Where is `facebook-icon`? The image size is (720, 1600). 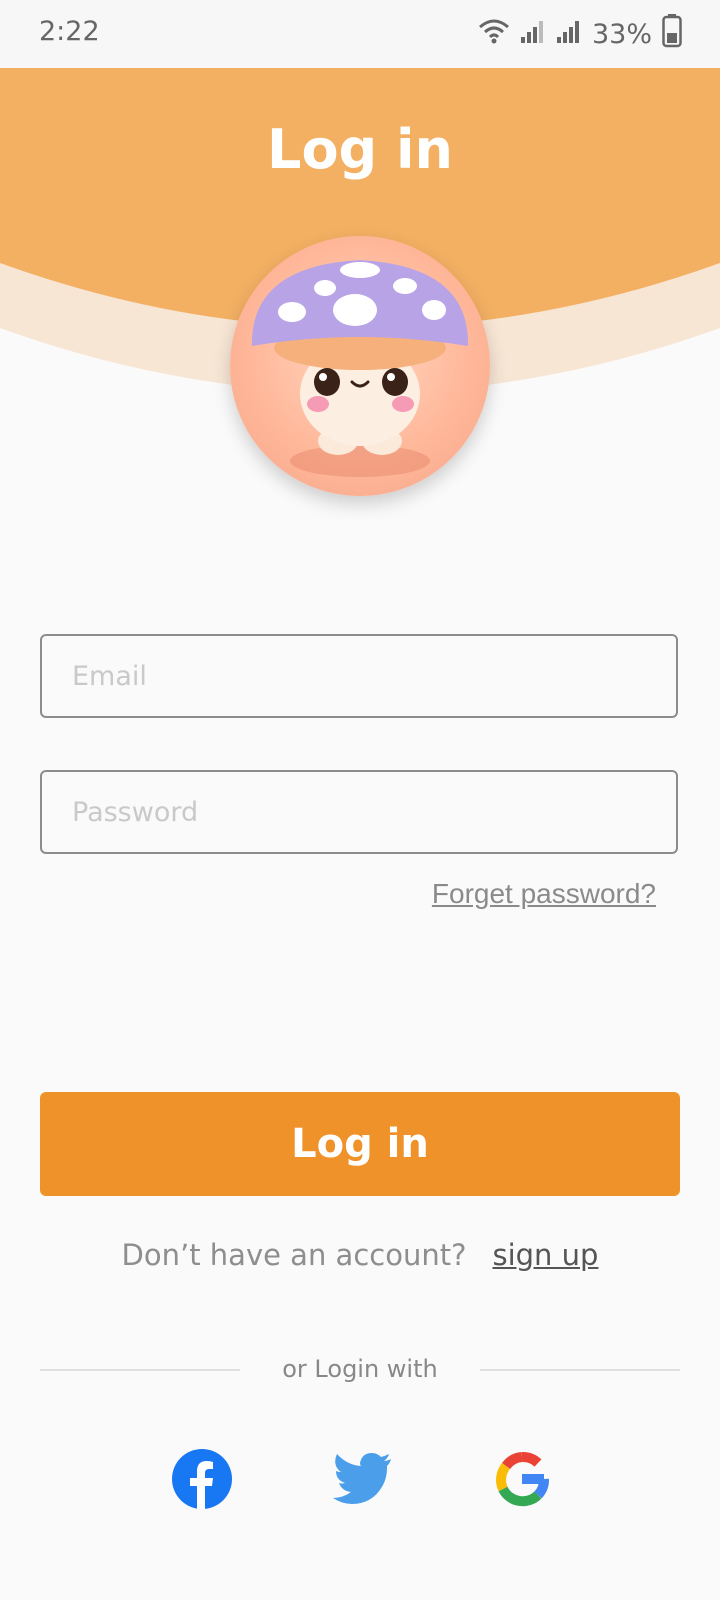 facebook-icon is located at coordinates (202, 1479).